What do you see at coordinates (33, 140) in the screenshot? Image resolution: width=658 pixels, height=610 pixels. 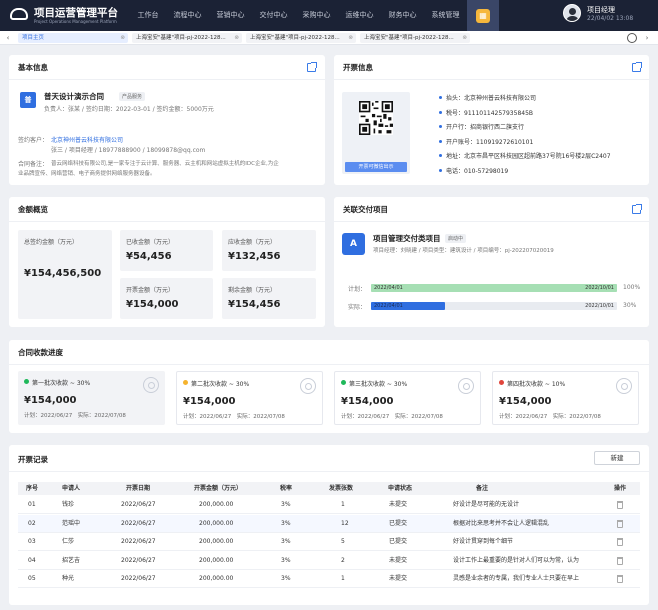 I see `customer-label: 签约客户：` at bounding box center [33, 140].